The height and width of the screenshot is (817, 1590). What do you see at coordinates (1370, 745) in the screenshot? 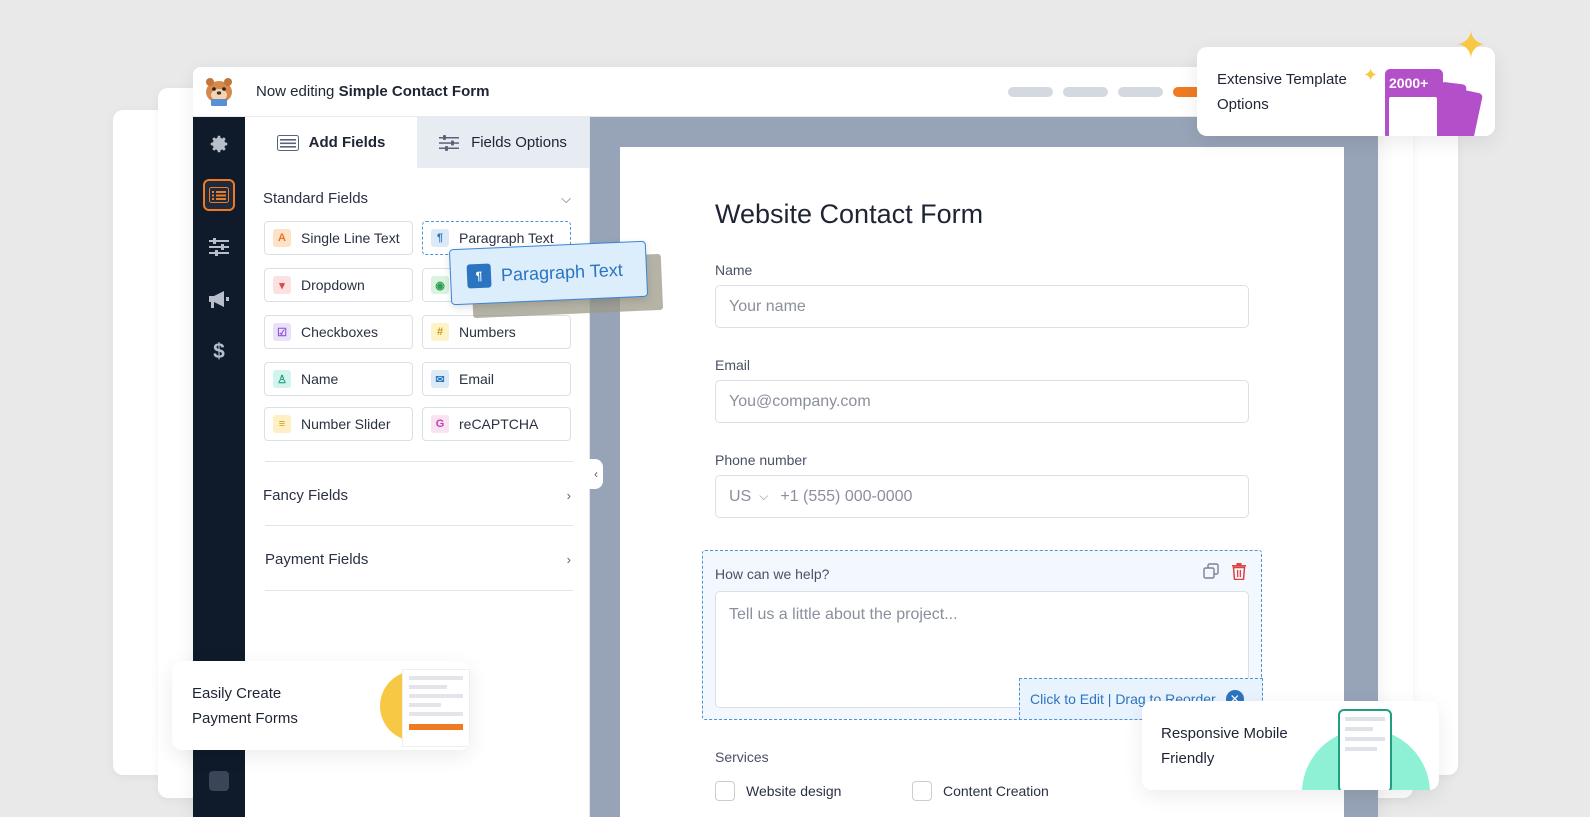
I see `mobile-illustration` at bounding box center [1370, 745].